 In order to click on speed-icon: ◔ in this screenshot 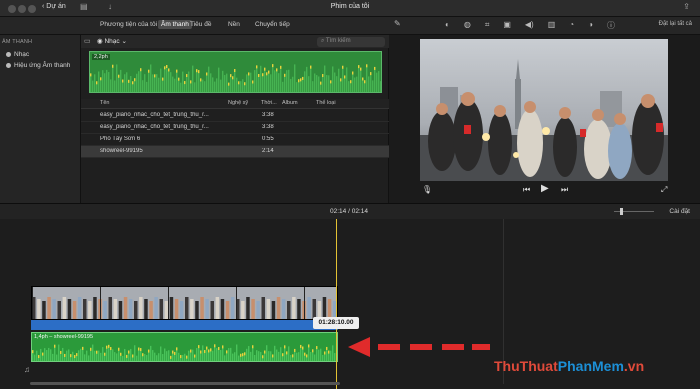, I will do `click(571, 25)`.